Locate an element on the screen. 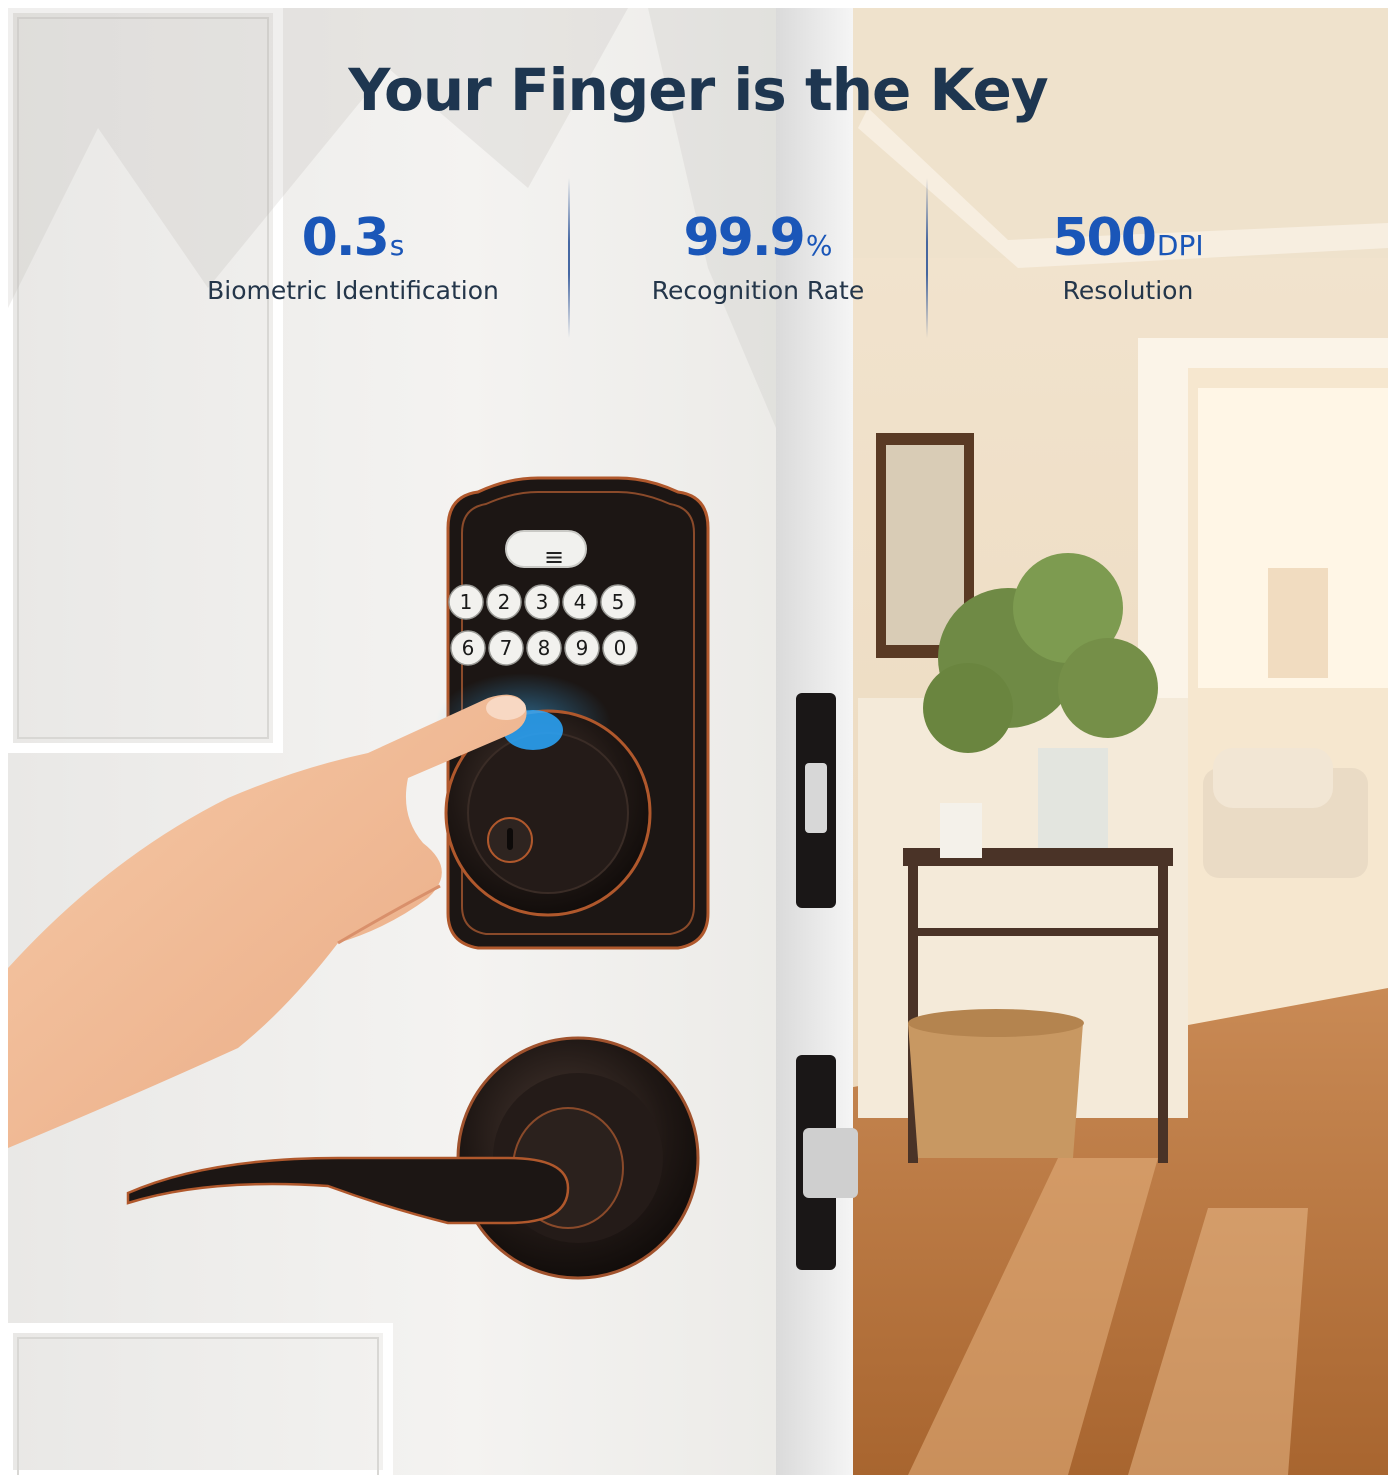 This screenshot has width=1396, height=1483. stat-resolution: 500DPI Resolution is located at coordinates (1128, 256).